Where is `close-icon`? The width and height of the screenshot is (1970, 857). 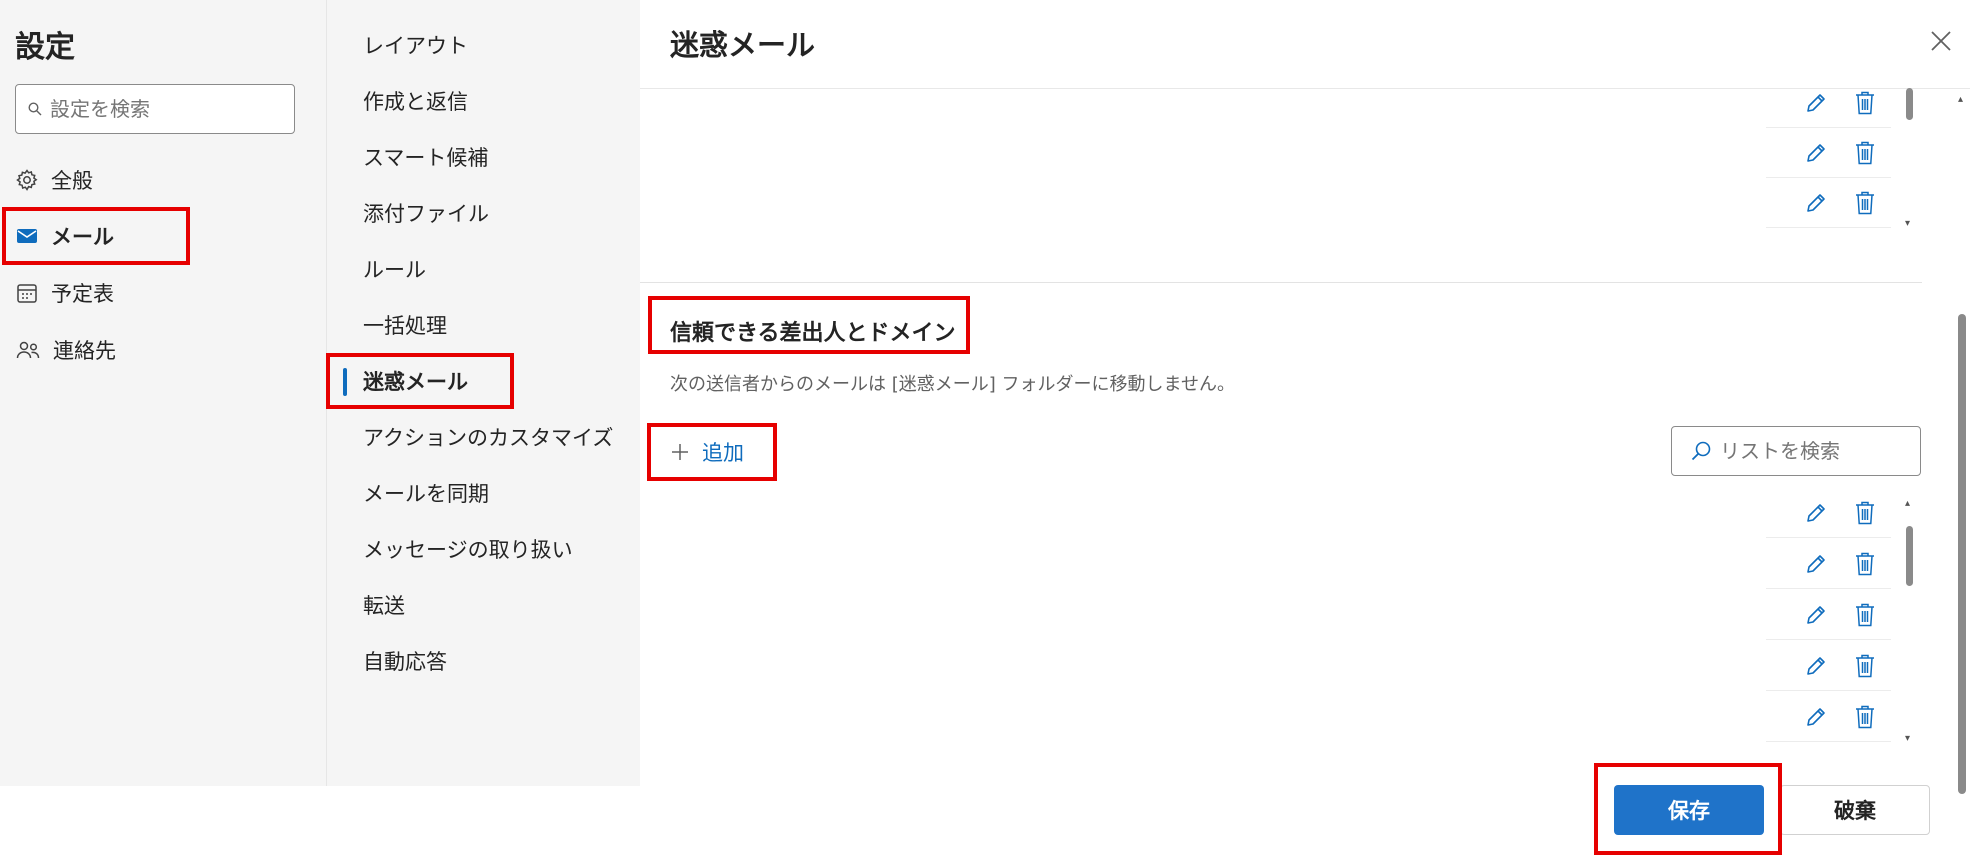
close-icon is located at coordinates (1941, 41).